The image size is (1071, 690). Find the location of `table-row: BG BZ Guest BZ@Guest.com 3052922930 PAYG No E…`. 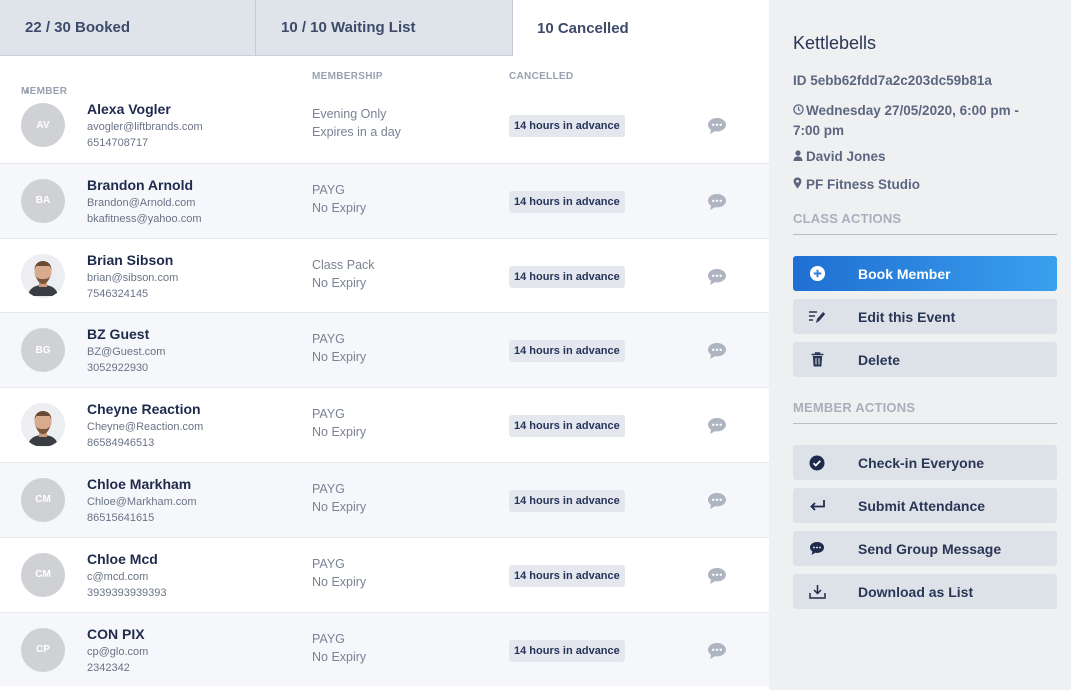

table-row: BG BZ Guest BZ@Guest.com 3052922930 PAYG No E… is located at coordinates (384, 350).